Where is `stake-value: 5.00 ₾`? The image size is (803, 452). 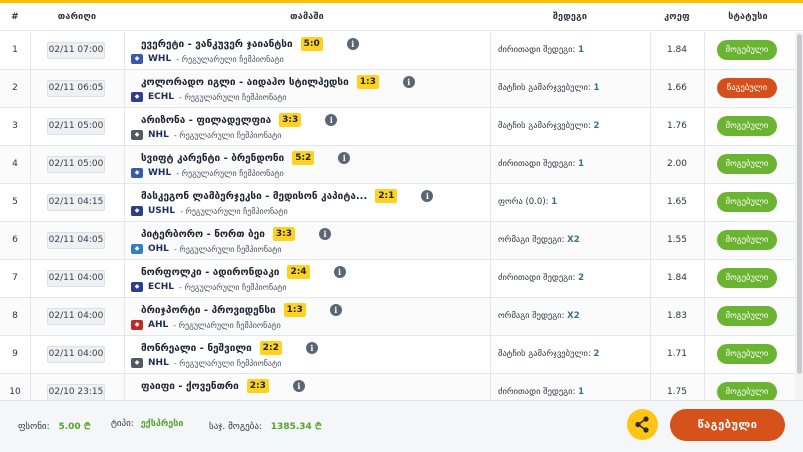 stake-value: 5.00 ₾ is located at coordinates (74, 427).